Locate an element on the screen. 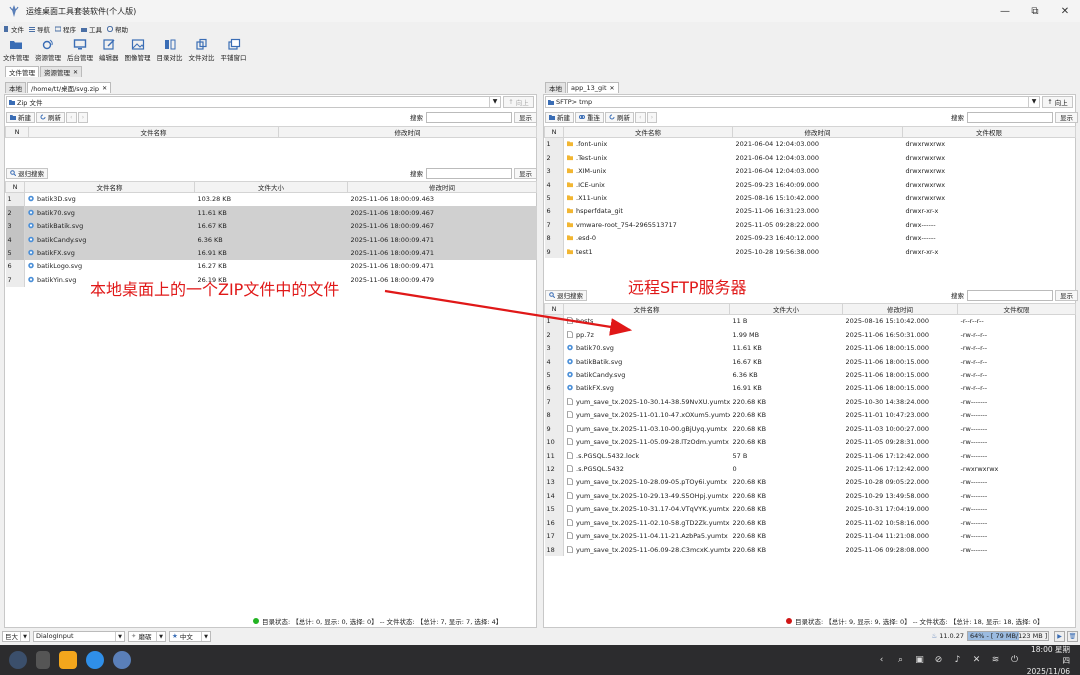 This screenshot has width=1080, height=675. start-menu-icon is located at coordinates (18, 660).